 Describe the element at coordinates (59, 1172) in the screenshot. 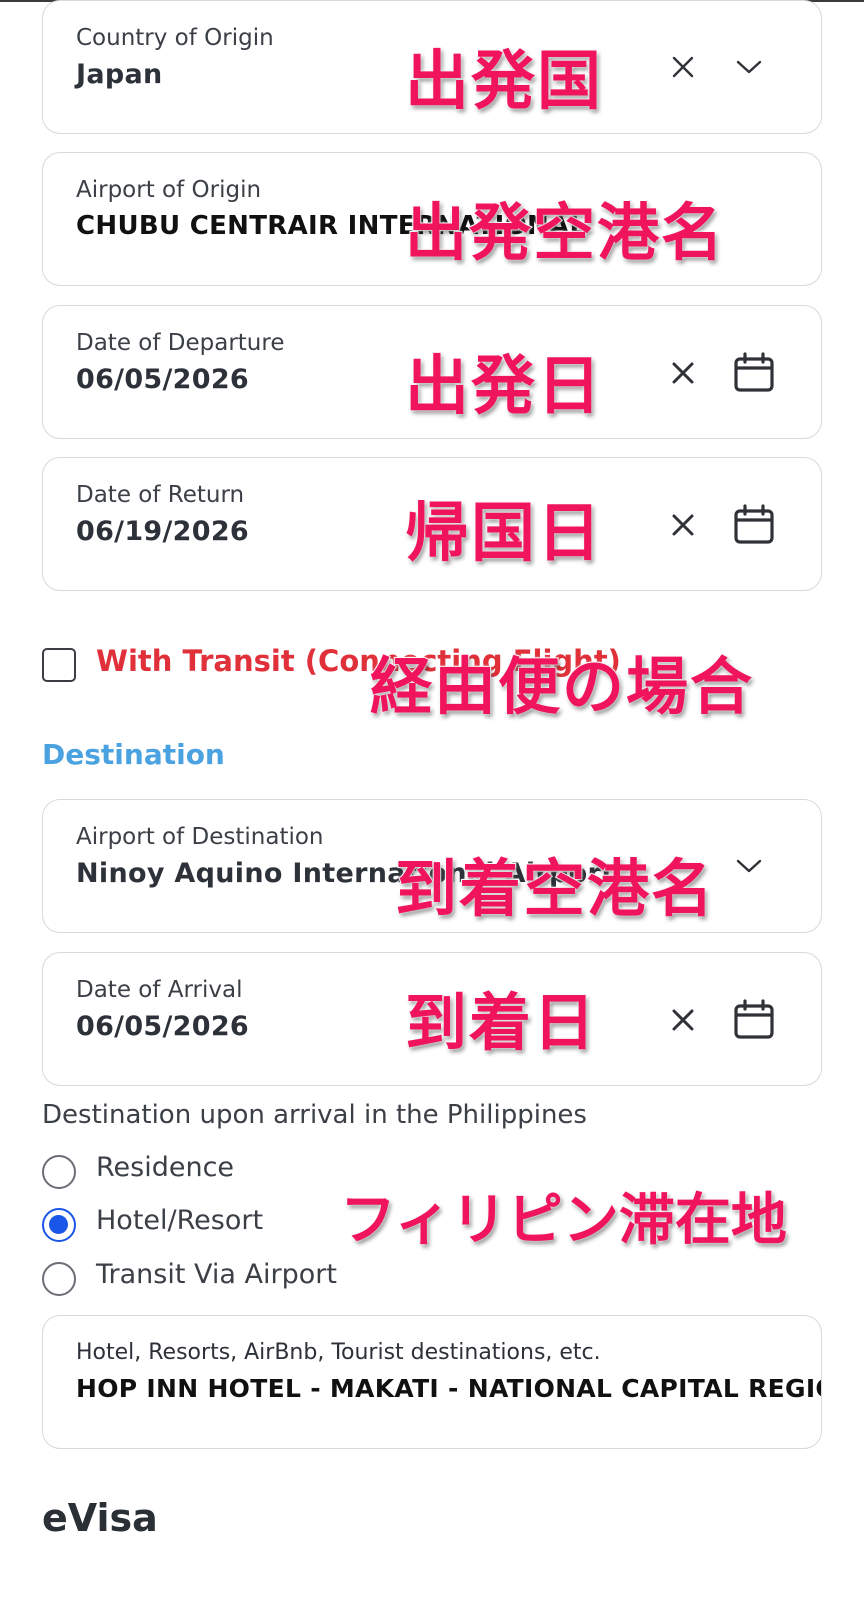

I see `radio-residence` at that location.